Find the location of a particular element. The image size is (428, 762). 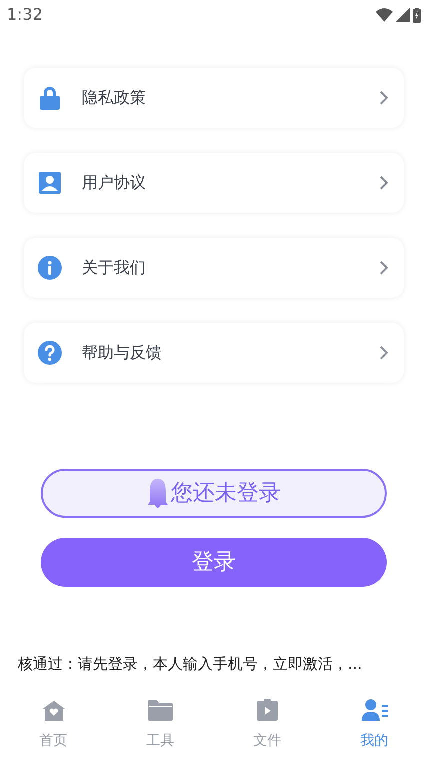

menu-item: 隐私政策 is located at coordinates (214, 98).